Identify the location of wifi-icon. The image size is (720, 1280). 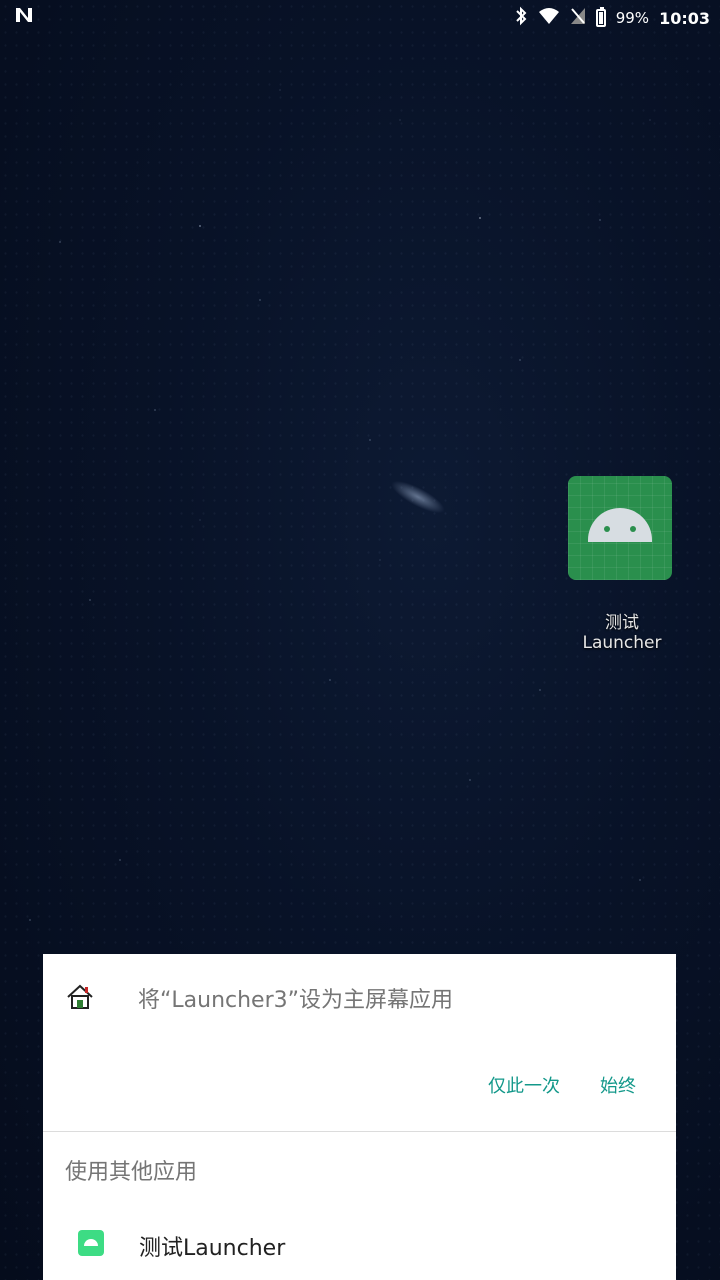
(549, 18).